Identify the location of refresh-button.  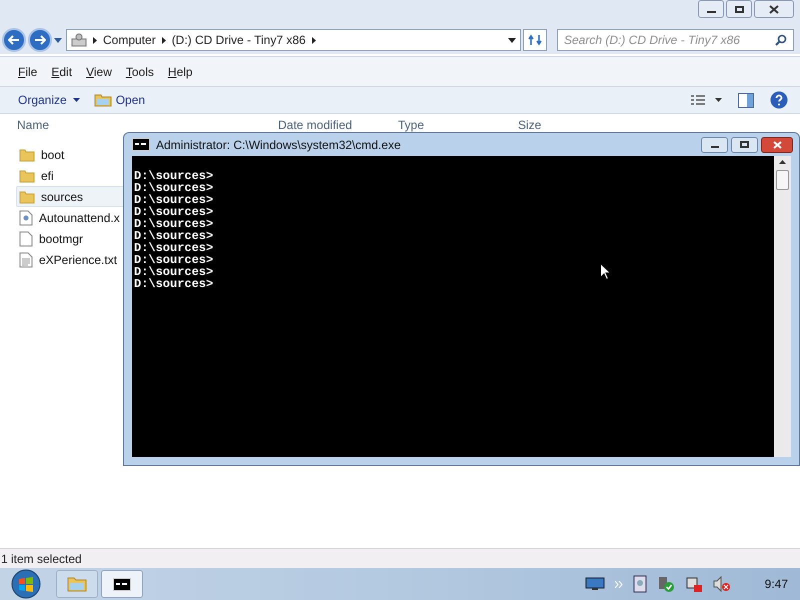
(535, 40).